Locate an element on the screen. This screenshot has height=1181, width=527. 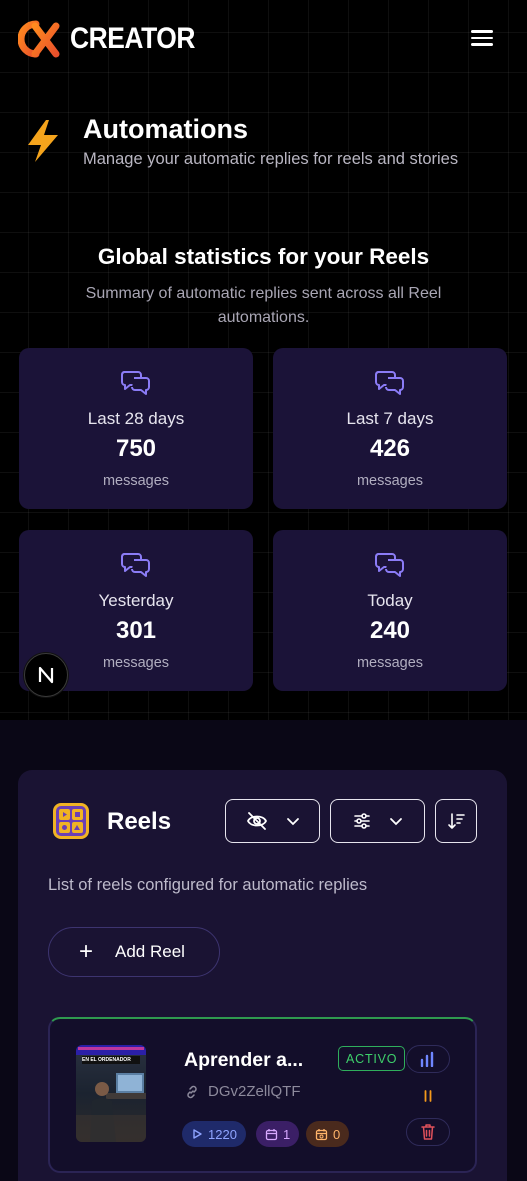
stats-button is located at coordinates (428, 1059).